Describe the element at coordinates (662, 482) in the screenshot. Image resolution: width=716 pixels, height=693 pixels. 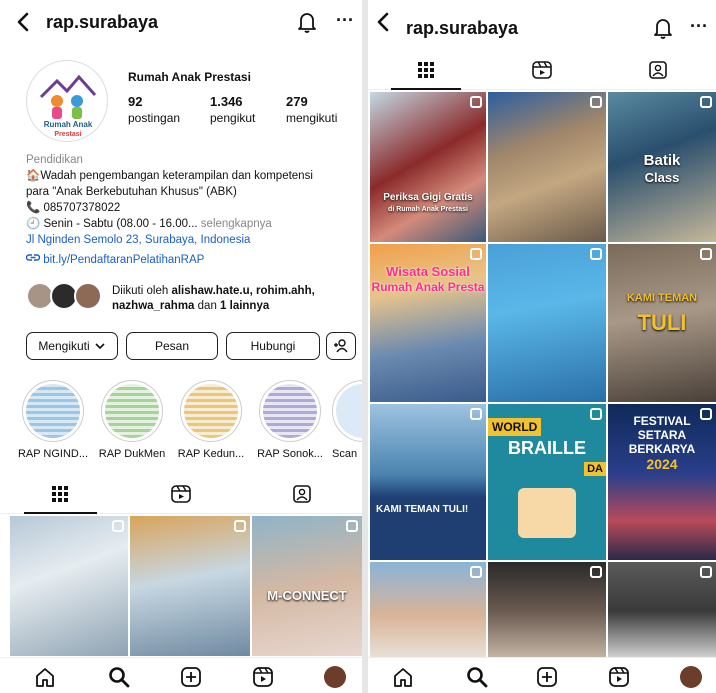
I see `post-thumbnail: FESTIVAL SETARA BERKARYA 2024` at that location.